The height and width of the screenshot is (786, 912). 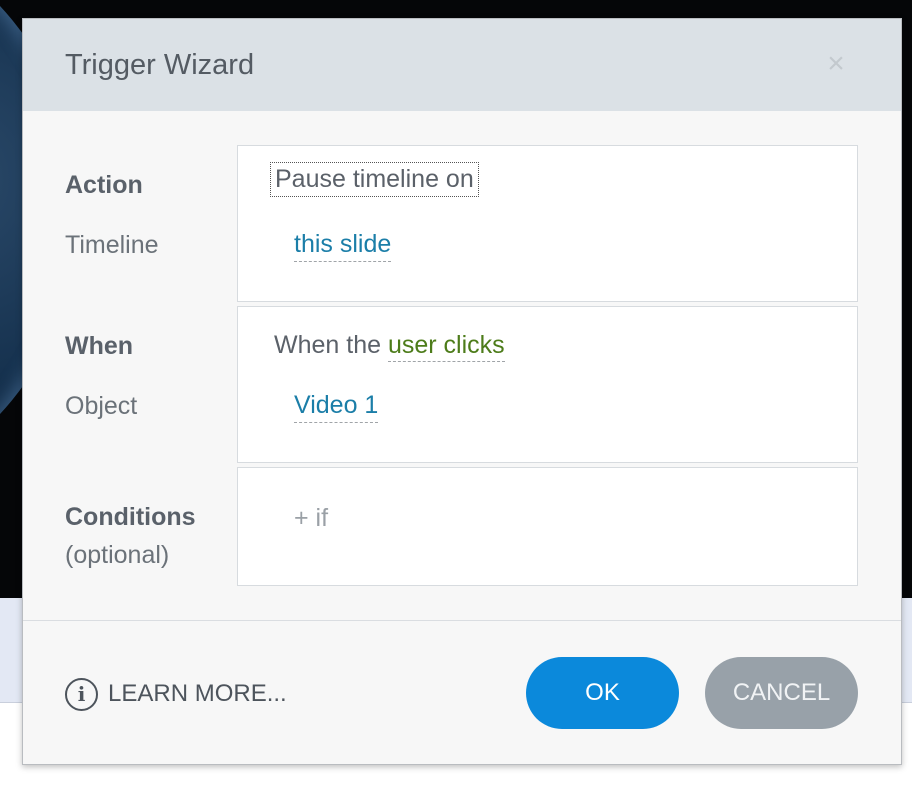 What do you see at coordinates (81, 694) in the screenshot?
I see `info-icon: i` at bounding box center [81, 694].